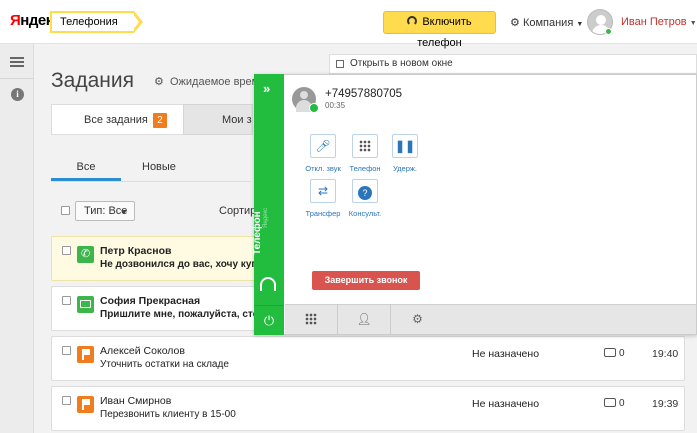 This screenshot has width=697, height=433. Describe the element at coordinates (17, 62) in the screenshot. I see `menu-icon` at that location.